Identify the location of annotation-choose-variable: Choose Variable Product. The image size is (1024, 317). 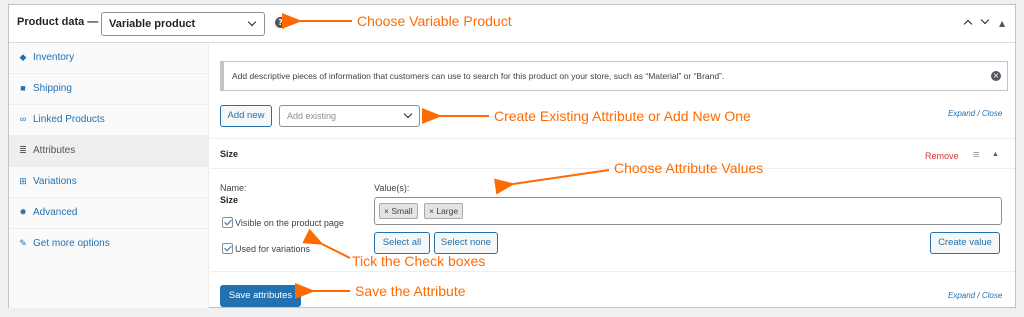
(434, 21).